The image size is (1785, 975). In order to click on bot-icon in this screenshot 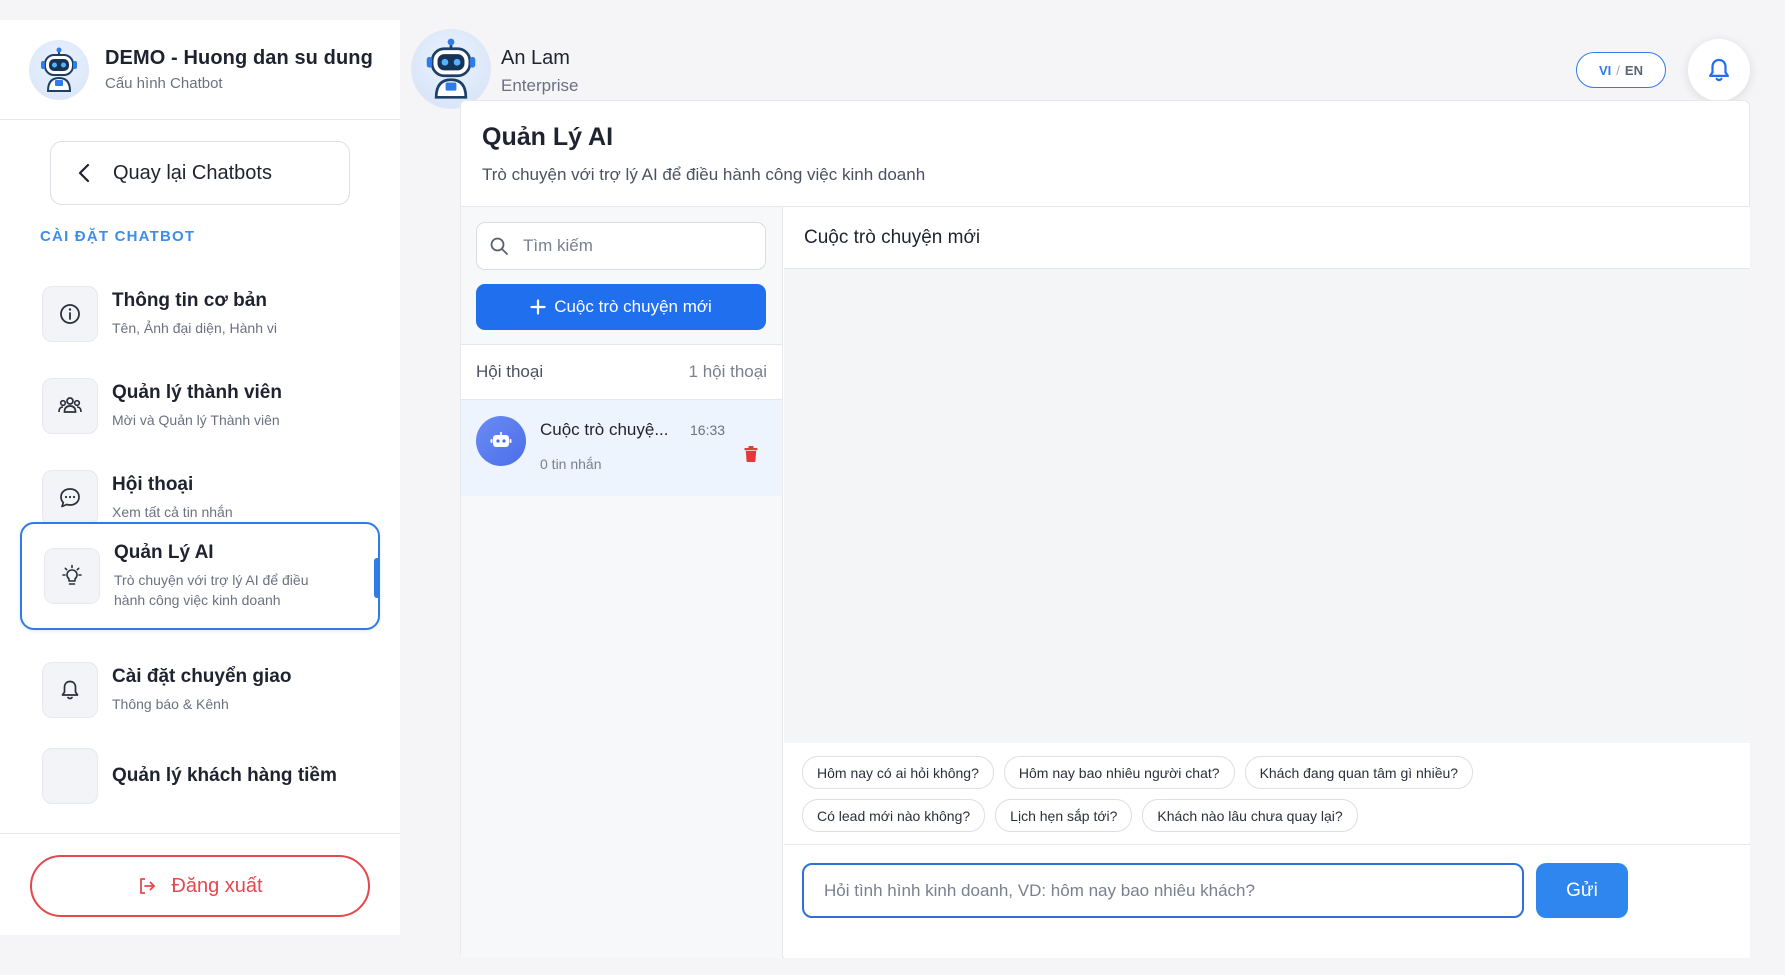, I will do `click(501, 439)`.